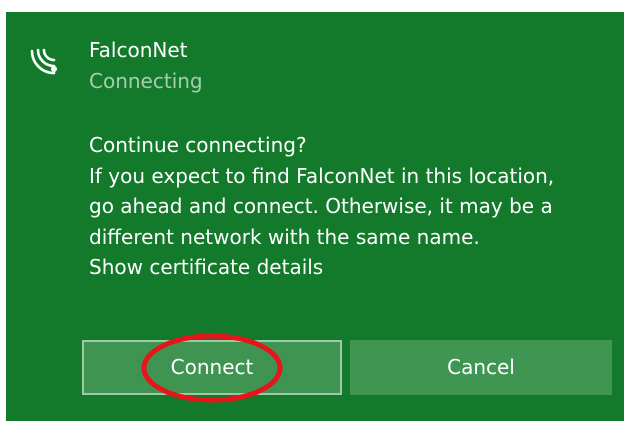 The width and height of the screenshot is (632, 421). Describe the element at coordinates (284, 236) in the screenshot. I see `message-line: different network with the same name.` at that location.